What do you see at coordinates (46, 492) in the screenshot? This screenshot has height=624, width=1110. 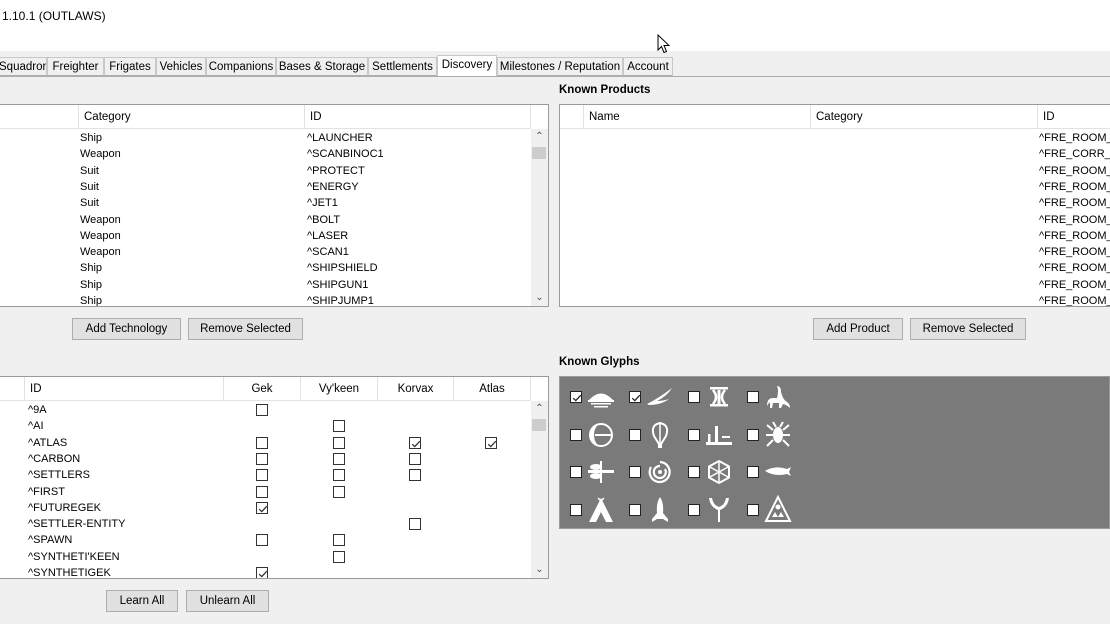 I see `word-row-id: ^FIRST` at bounding box center [46, 492].